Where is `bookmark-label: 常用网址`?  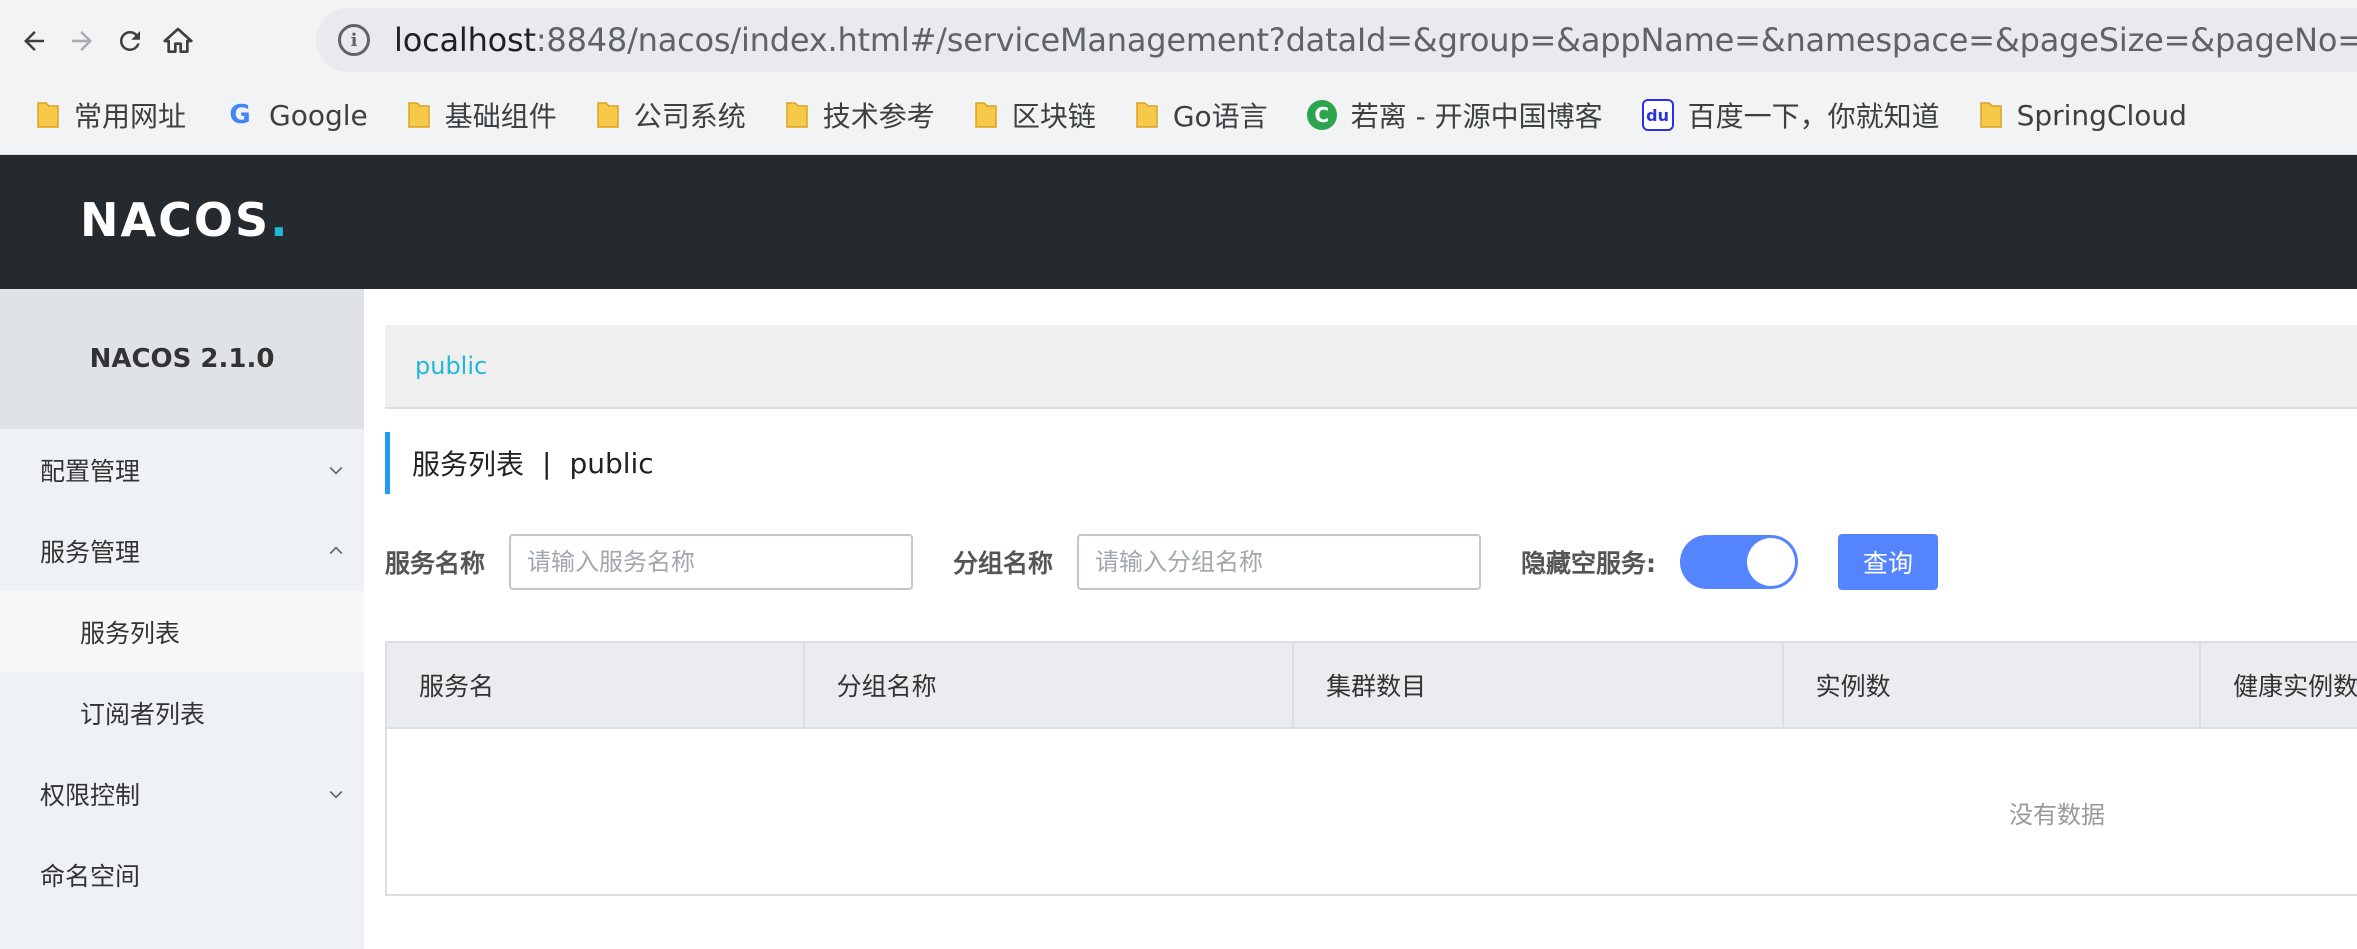
bookmark-label: 常用网址 is located at coordinates (130, 116).